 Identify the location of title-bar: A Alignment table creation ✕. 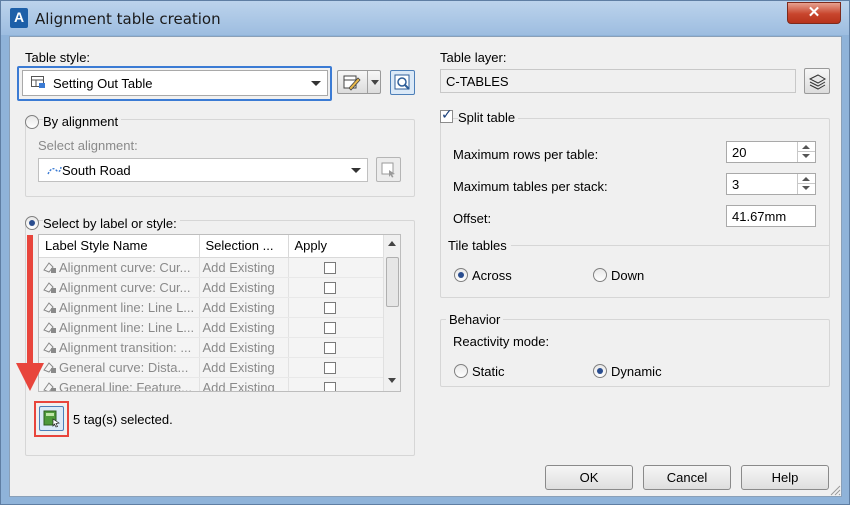
(425, 18).